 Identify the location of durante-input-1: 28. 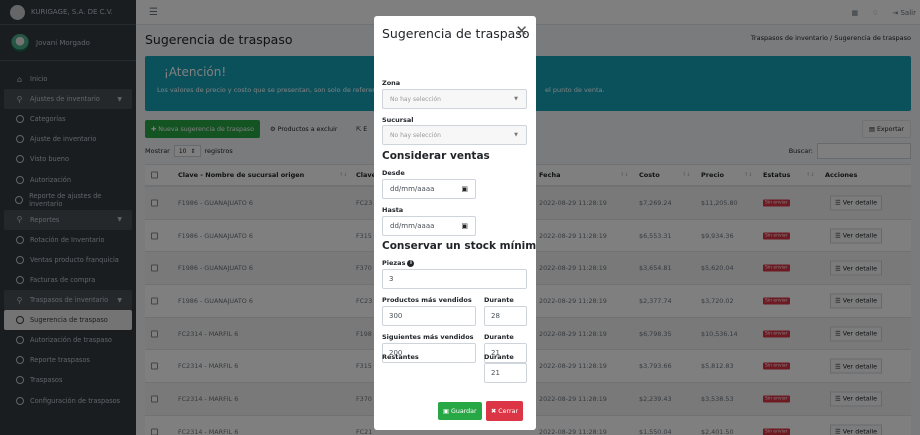
(505, 316).